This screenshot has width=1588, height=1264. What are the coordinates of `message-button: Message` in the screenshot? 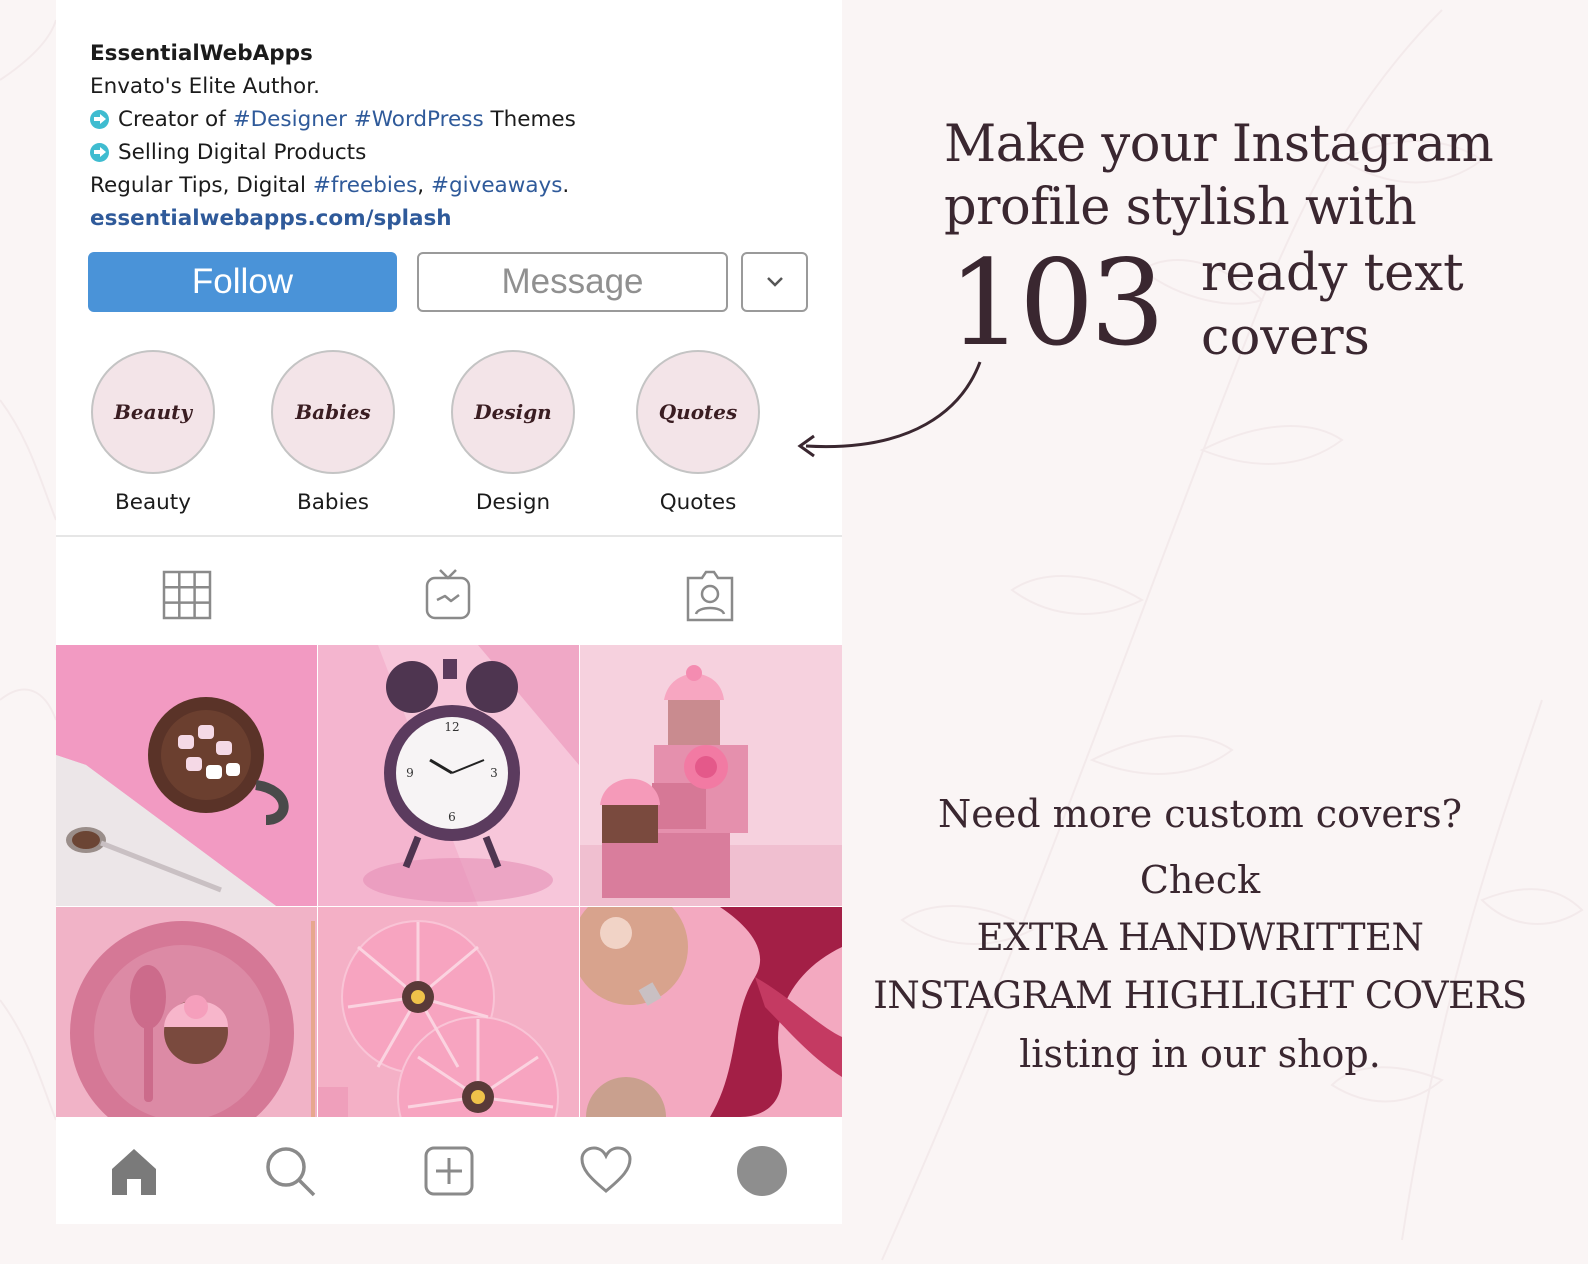 It's located at (572, 282).